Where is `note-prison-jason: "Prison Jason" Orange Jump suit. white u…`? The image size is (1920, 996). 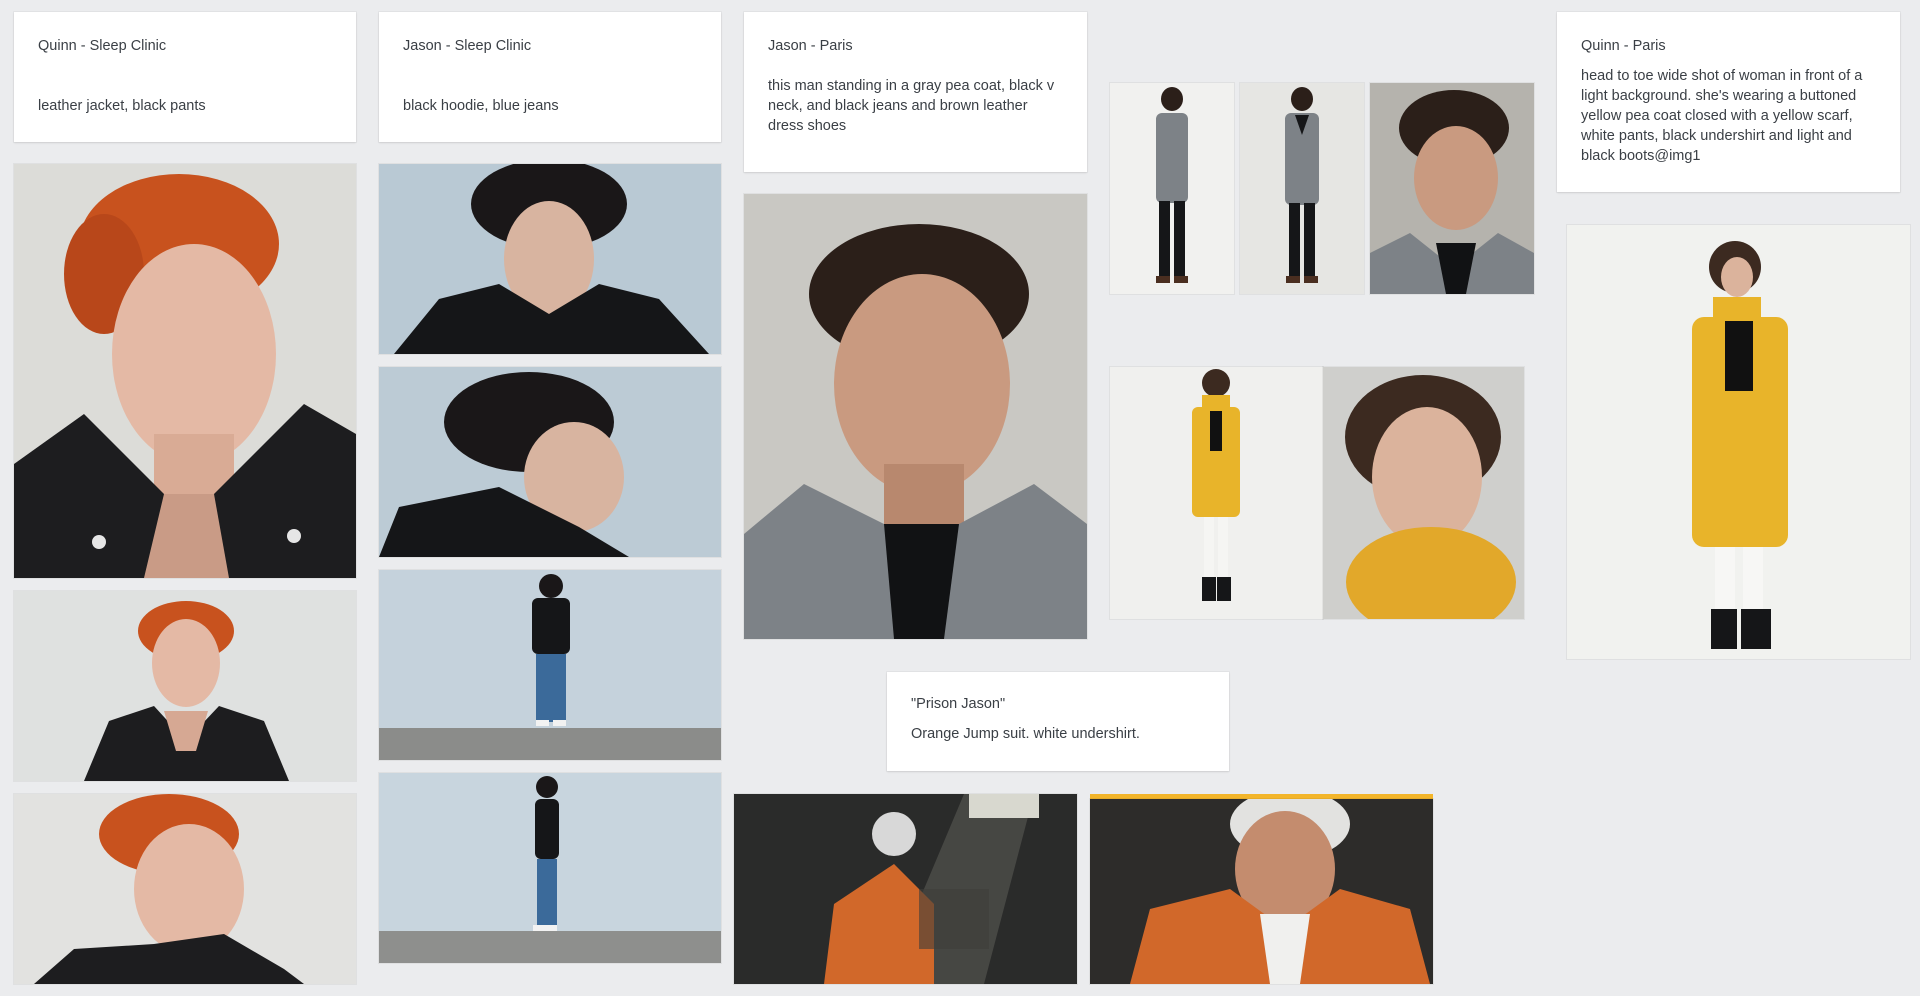 note-prison-jason: "Prison Jason" Orange Jump suit. white u… is located at coordinates (1058, 721).